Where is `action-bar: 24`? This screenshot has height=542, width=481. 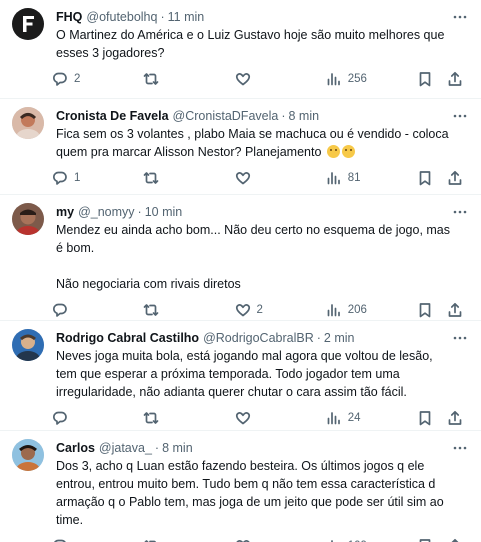 action-bar: 24 is located at coordinates (260, 418).